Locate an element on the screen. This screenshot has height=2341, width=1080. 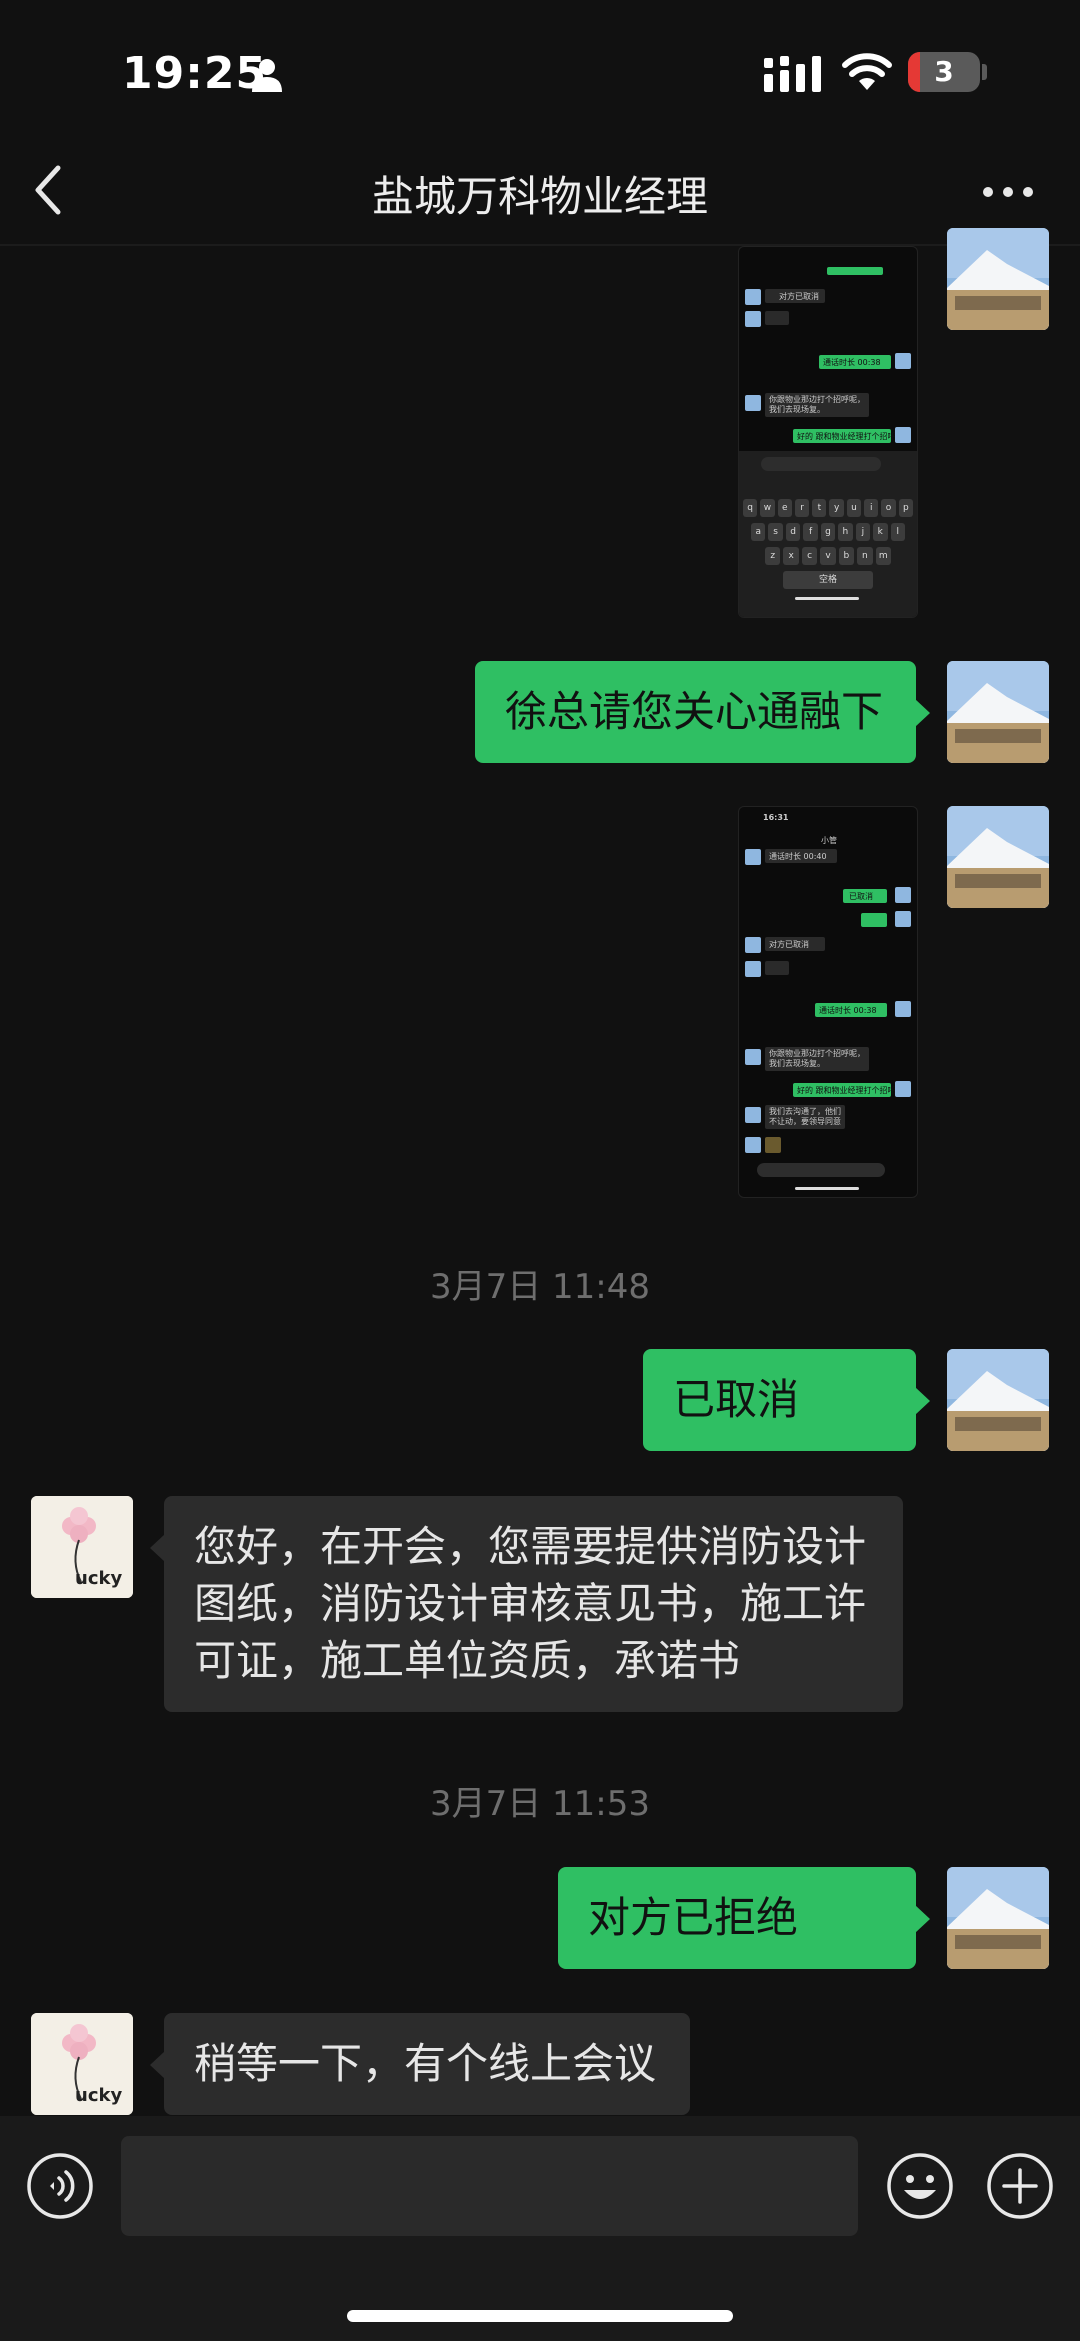
call-status-text: 已取消 is located at coordinates (736, 1399).